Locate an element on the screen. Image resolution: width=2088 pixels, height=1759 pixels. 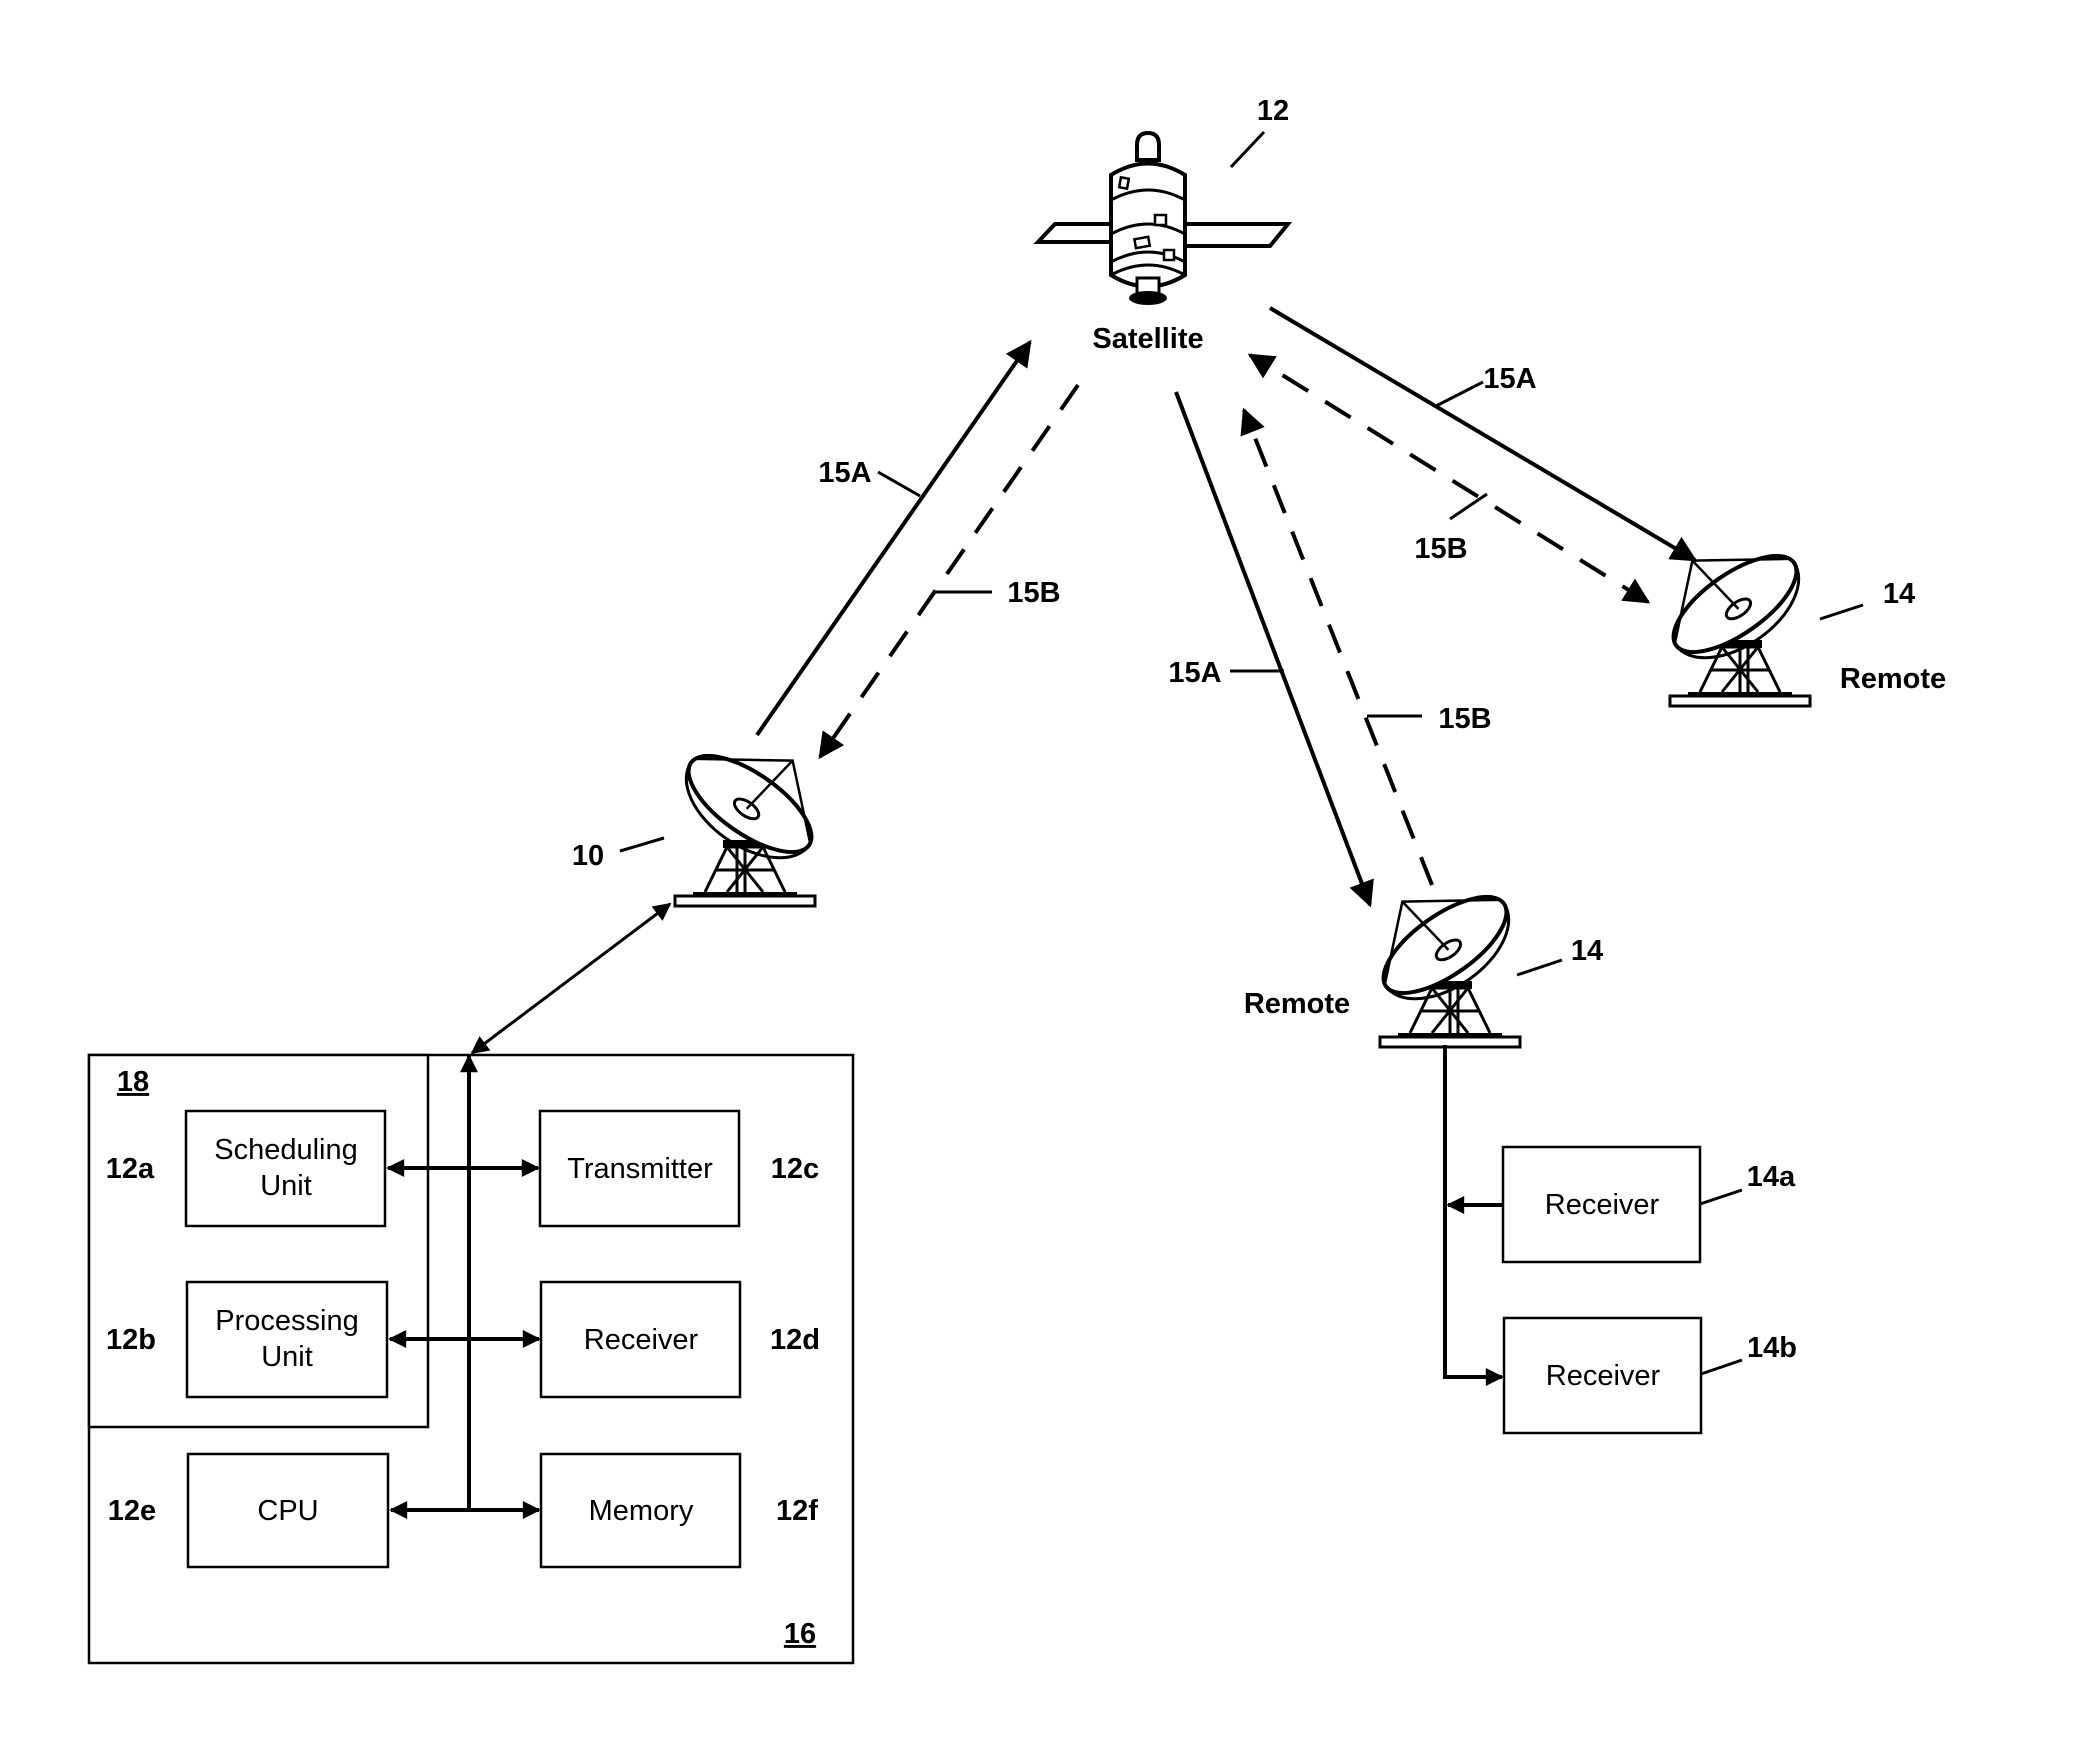
link-15b-hub-downlink is located at coordinates (949, 571).